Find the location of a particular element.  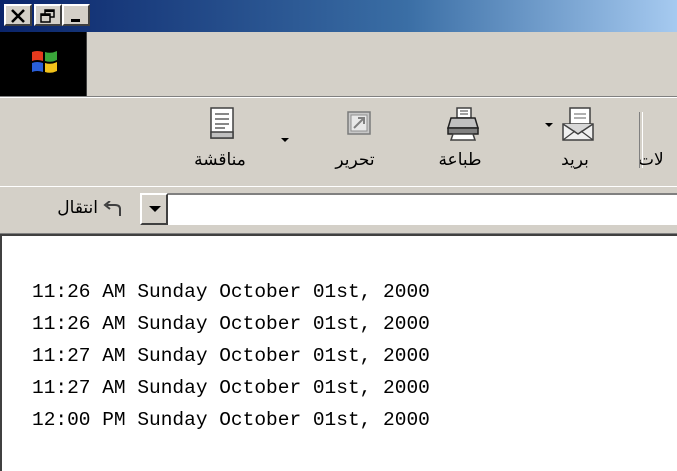

minimize-button is located at coordinates (76, 15).